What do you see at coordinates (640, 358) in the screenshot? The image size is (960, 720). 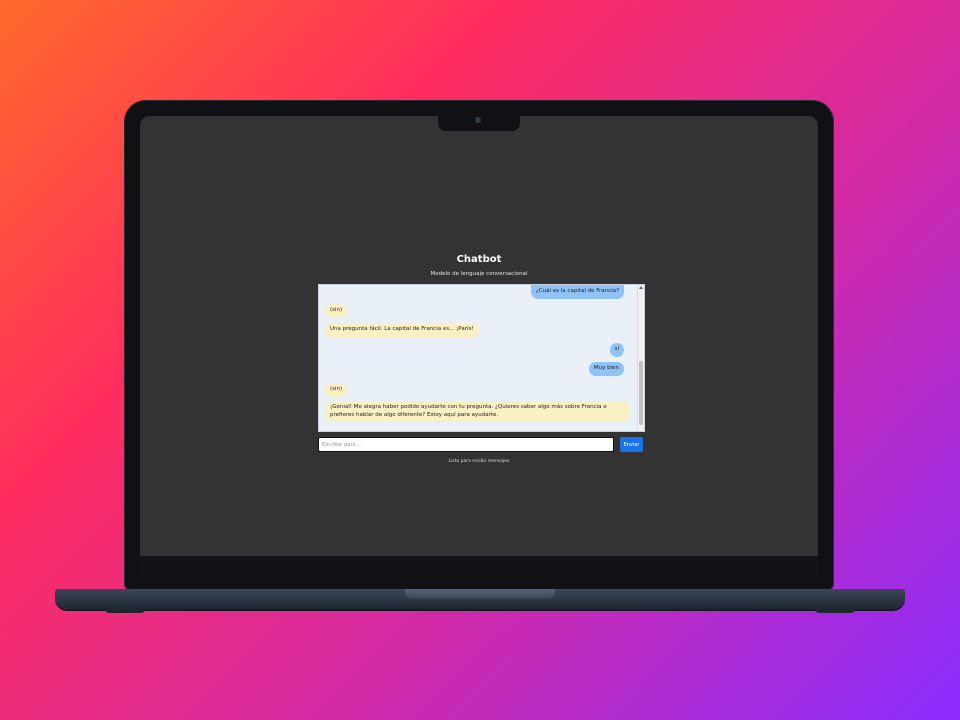 I see `chat-scrollbar` at bounding box center [640, 358].